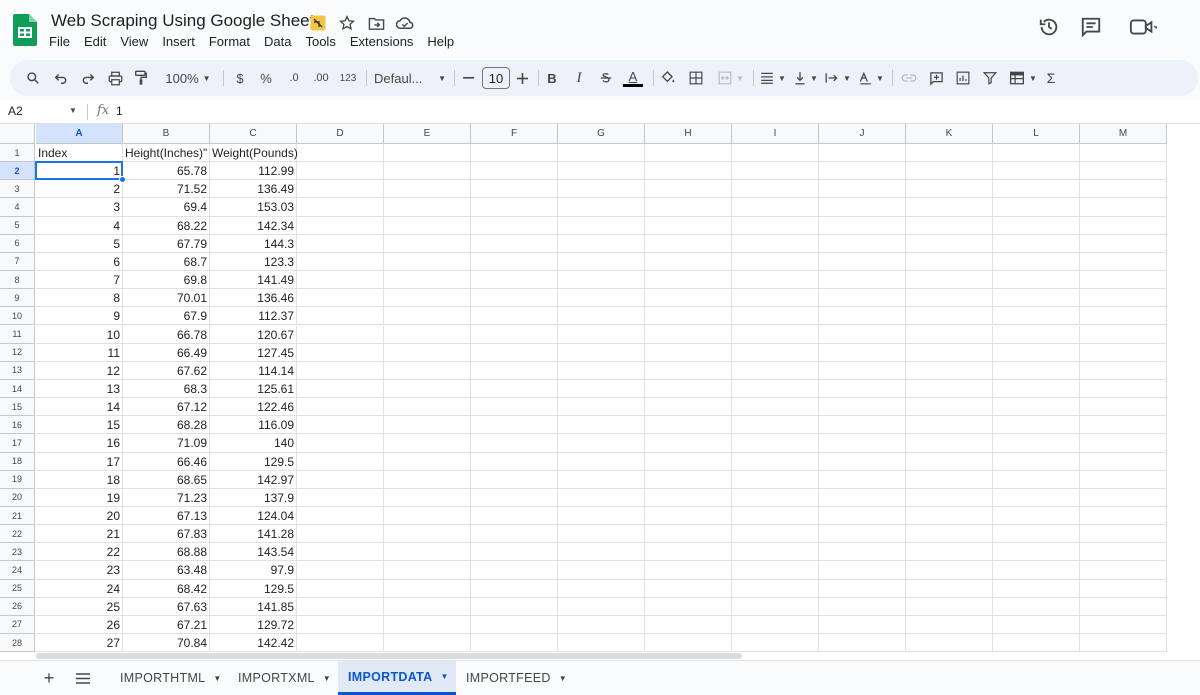 This screenshot has height=695, width=1200. What do you see at coordinates (79, 225) in the screenshot?
I see `table-cell: 4` at bounding box center [79, 225].